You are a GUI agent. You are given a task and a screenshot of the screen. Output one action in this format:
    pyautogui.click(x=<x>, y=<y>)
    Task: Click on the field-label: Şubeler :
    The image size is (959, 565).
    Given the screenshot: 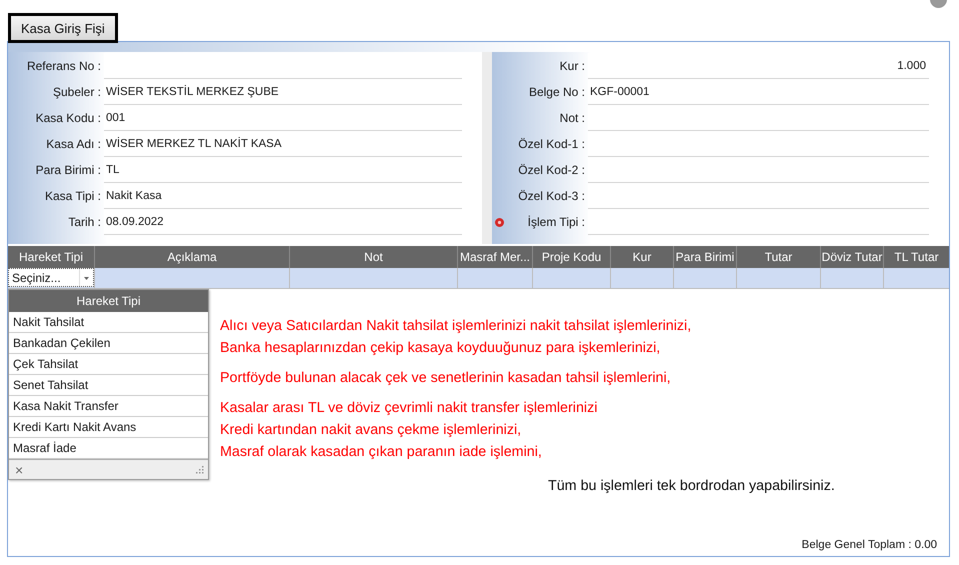 What is the action you would take?
    pyautogui.click(x=76, y=91)
    